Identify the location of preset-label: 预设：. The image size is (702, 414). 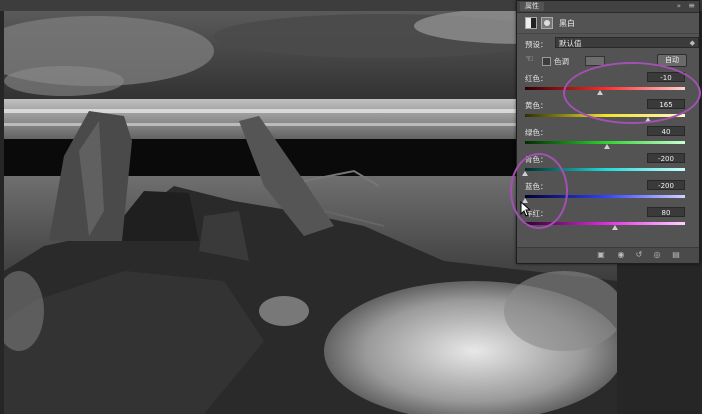
(536, 44).